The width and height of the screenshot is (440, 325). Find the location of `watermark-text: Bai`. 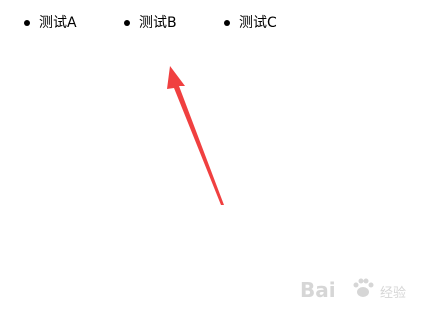

watermark-text: Bai is located at coordinates (318, 290).